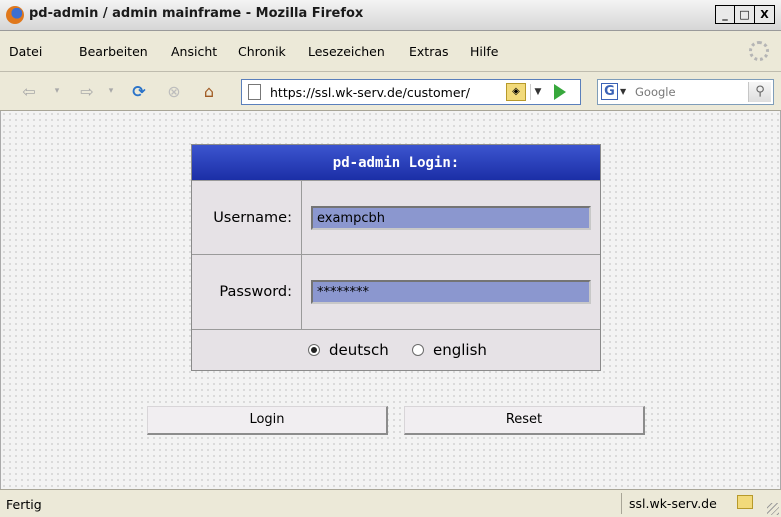 This screenshot has height=517, width=781. What do you see at coordinates (745, 502) in the screenshot?
I see `status-lock-icon` at bounding box center [745, 502].